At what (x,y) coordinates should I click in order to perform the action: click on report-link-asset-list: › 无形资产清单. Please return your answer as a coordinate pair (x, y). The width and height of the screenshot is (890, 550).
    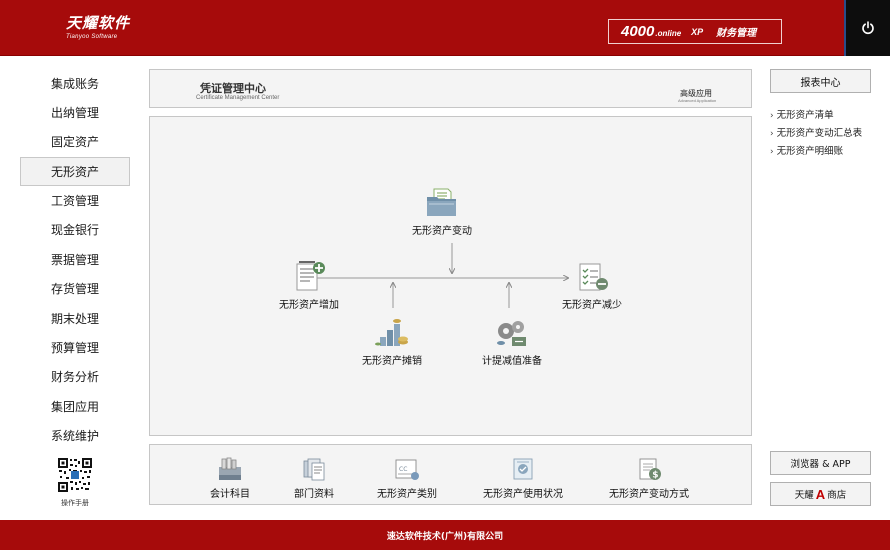
    Looking at the image, I should click on (802, 114).